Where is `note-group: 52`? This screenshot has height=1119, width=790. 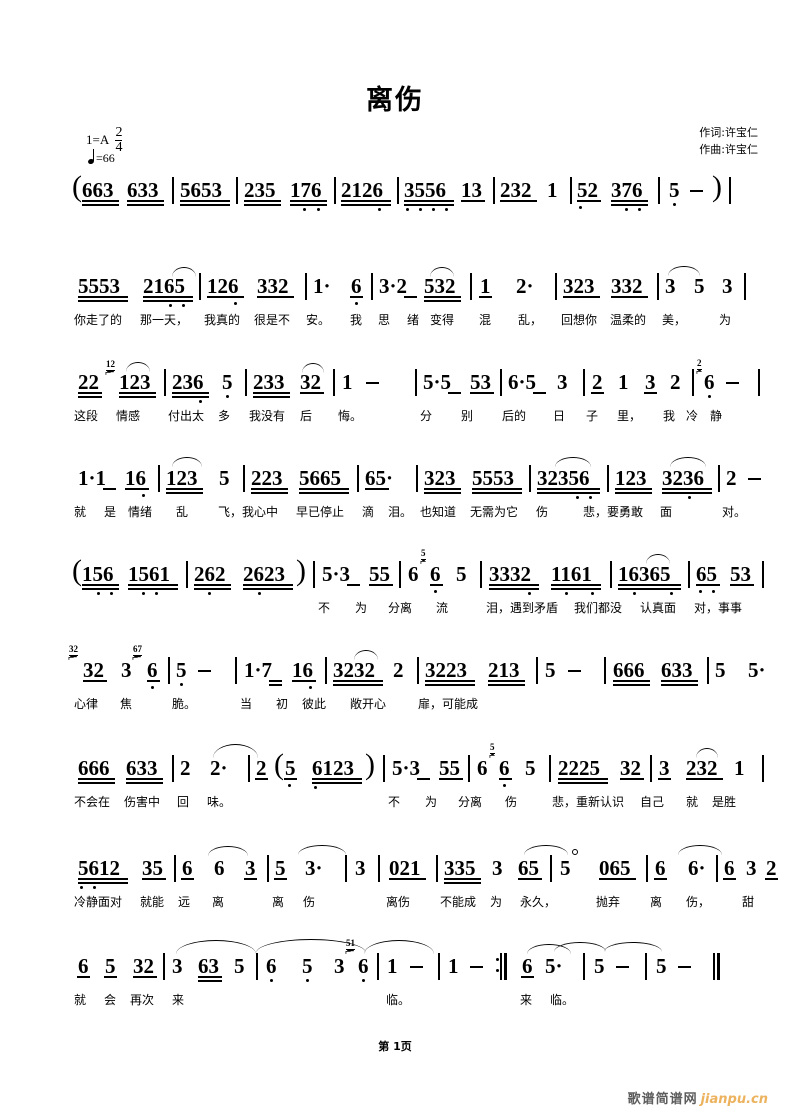 note-group: 52 is located at coordinates (587, 190).